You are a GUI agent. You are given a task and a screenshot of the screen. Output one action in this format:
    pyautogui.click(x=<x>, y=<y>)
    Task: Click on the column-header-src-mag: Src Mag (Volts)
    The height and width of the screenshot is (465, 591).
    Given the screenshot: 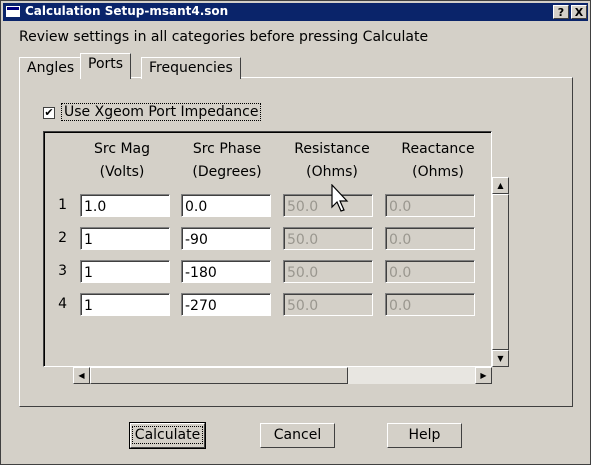 What is the action you would take?
    pyautogui.click(x=122, y=161)
    